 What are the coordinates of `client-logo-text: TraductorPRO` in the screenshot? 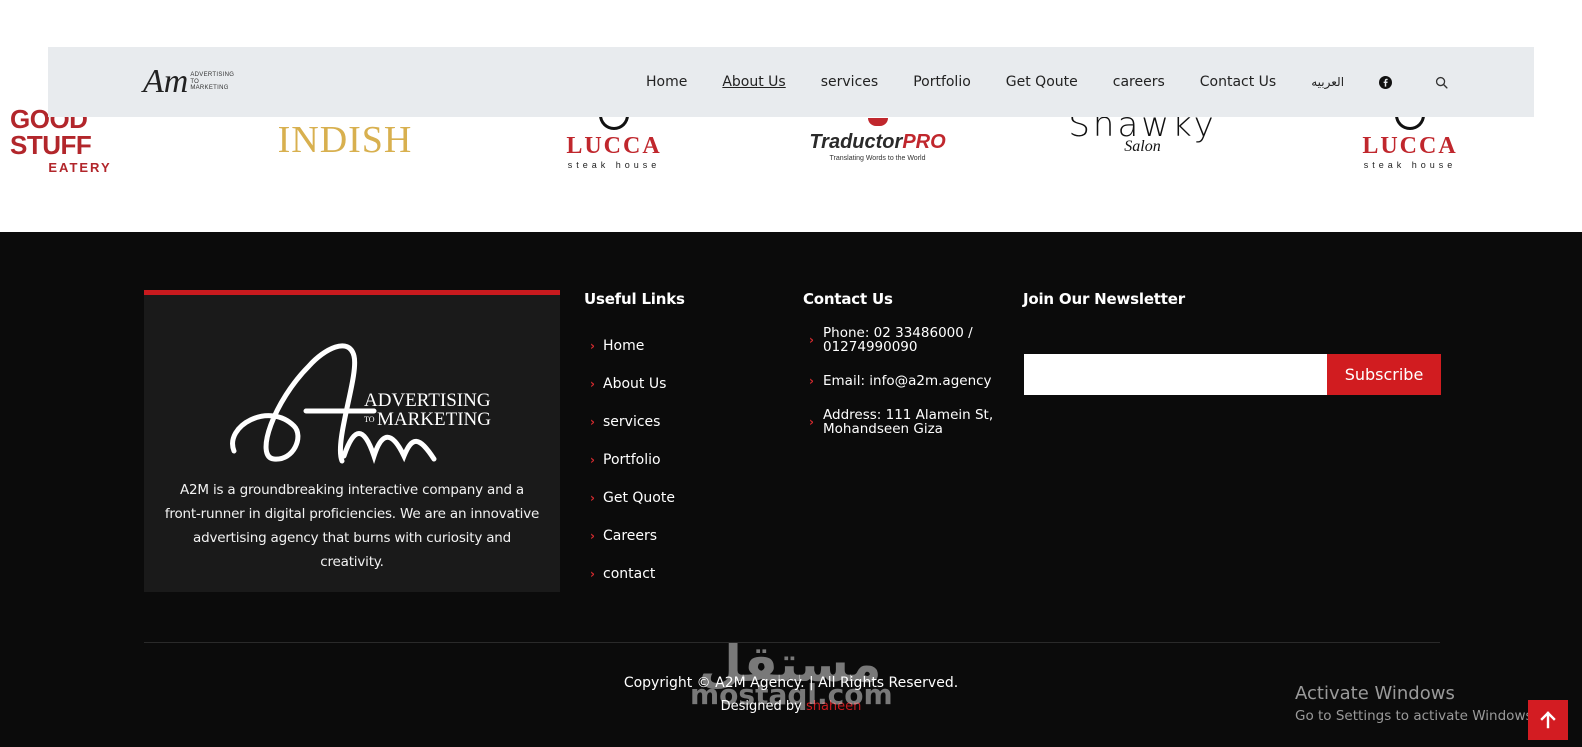 It's located at (877, 142).